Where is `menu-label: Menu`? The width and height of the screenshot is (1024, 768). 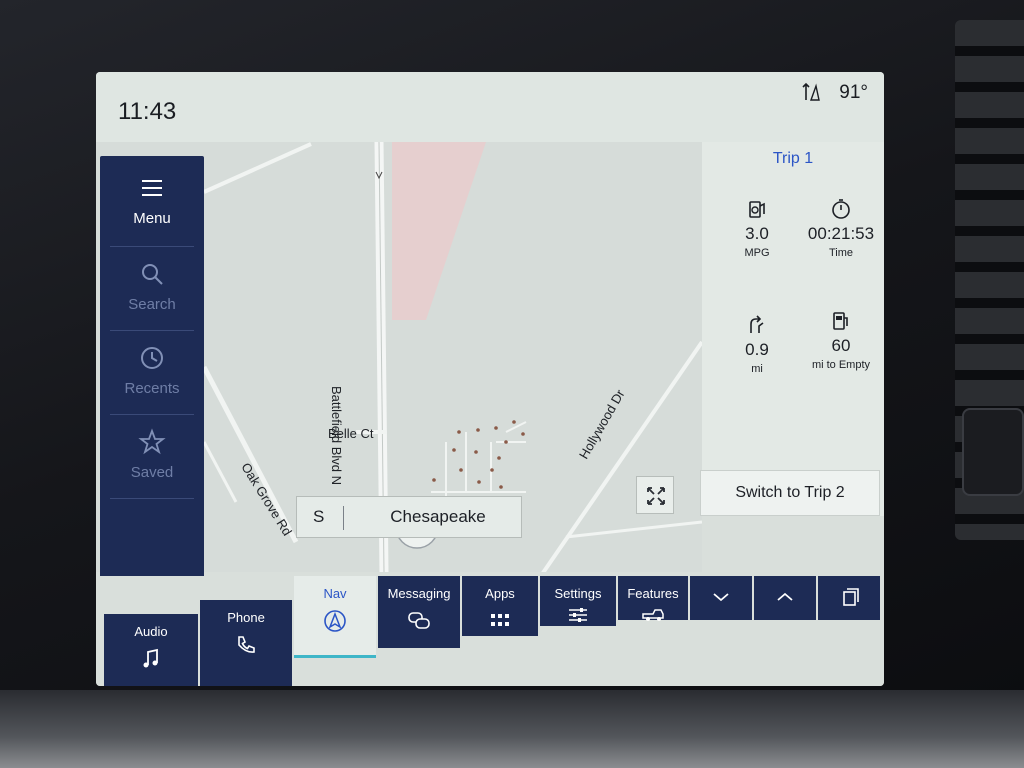 menu-label: Menu is located at coordinates (152, 218).